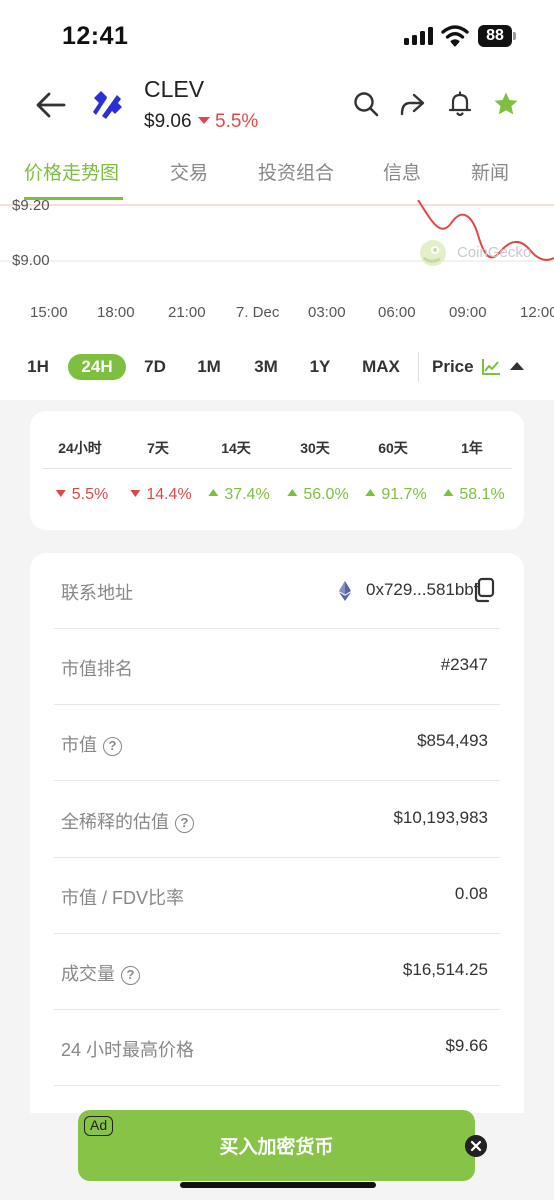  I want to click on coin-price: $9.06, so click(168, 121).